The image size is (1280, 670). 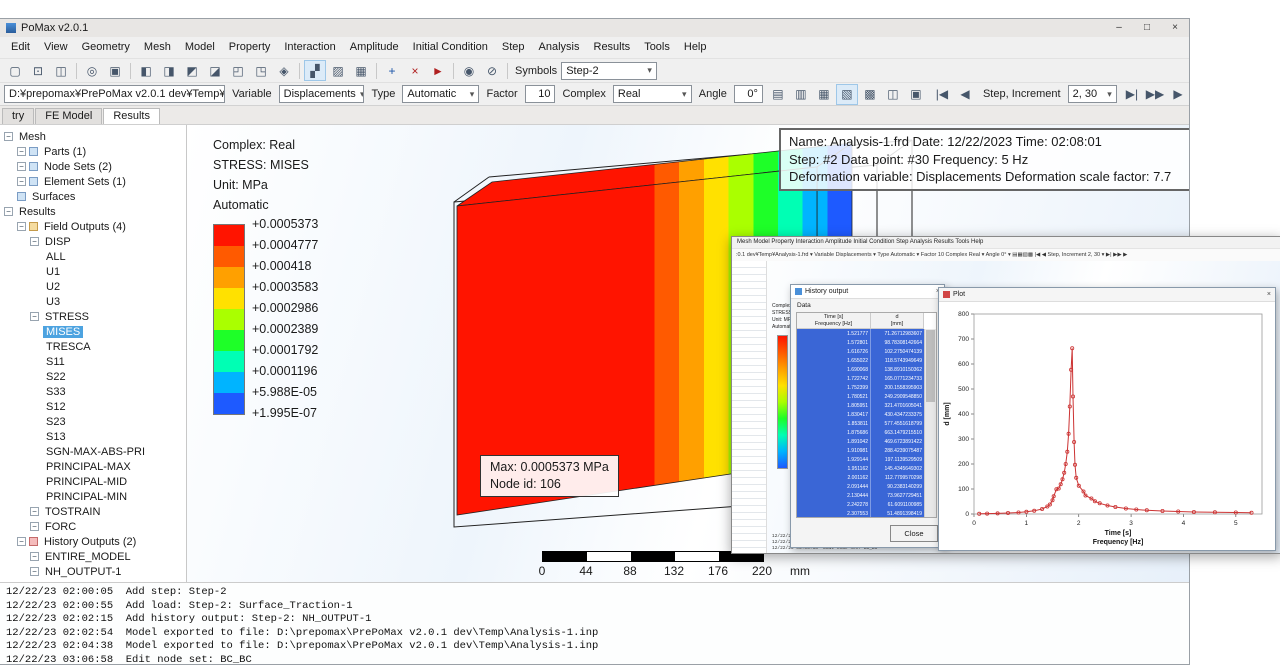 What do you see at coordinates (695, 47) in the screenshot?
I see `menu-item-help: Help` at bounding box center [695, 47].